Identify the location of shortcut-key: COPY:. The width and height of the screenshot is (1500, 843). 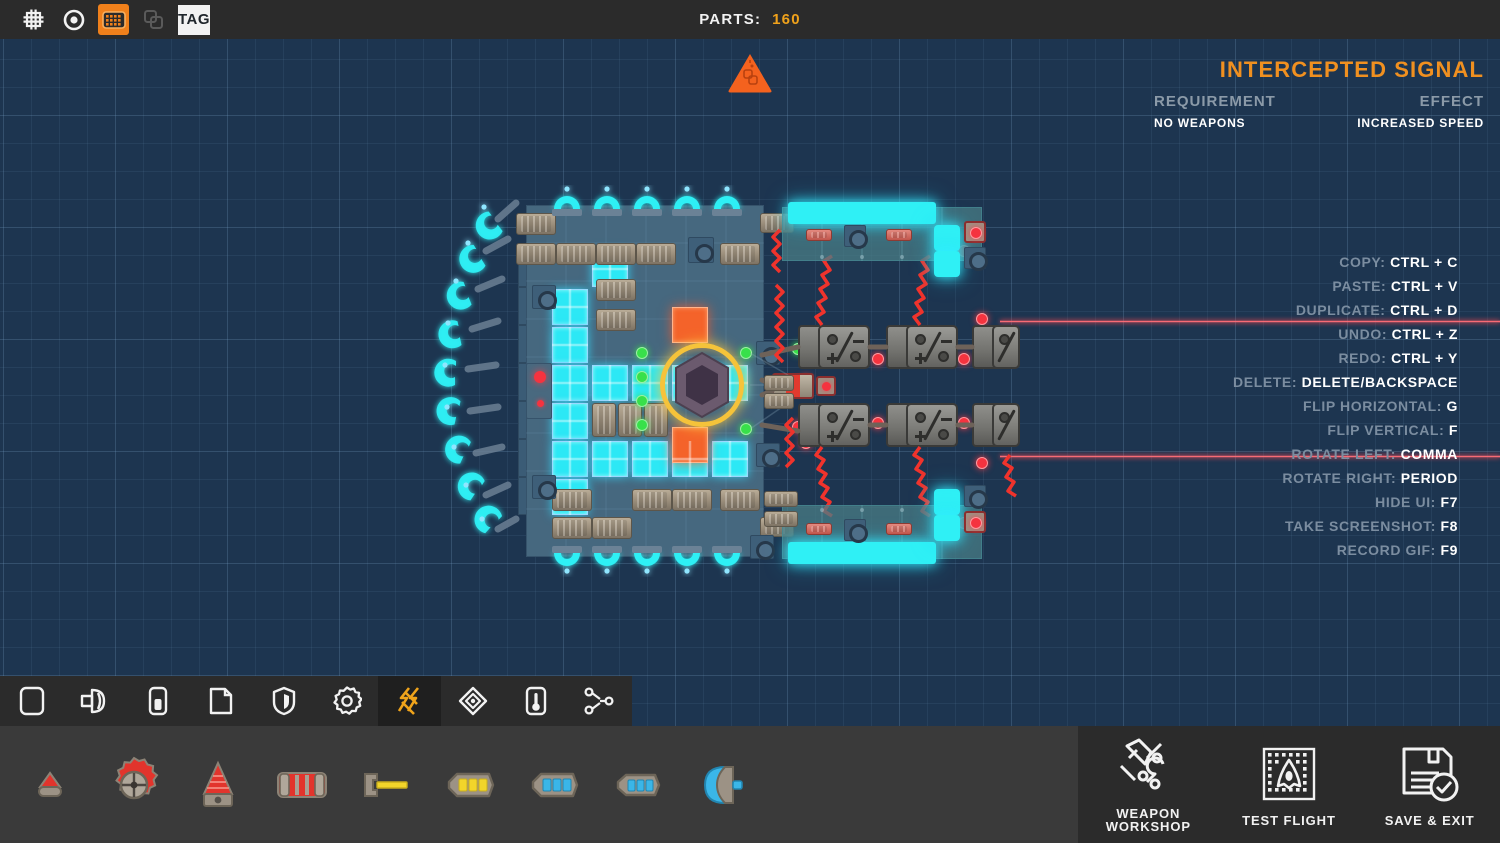
(1362, 262).